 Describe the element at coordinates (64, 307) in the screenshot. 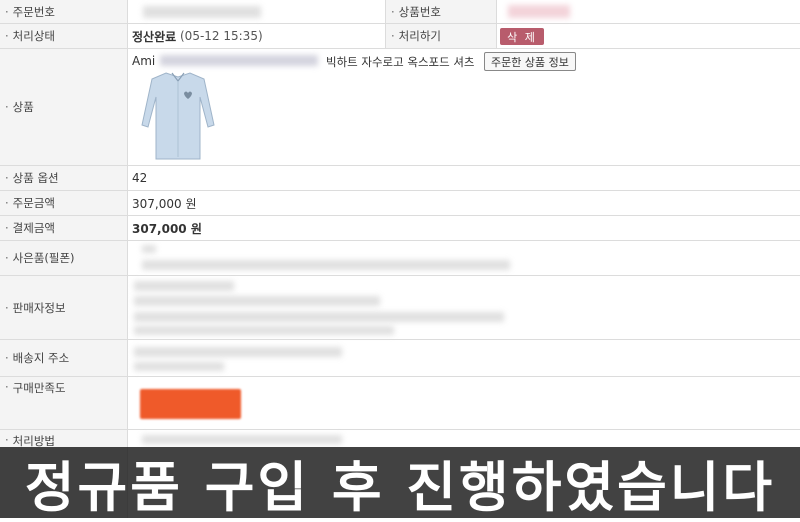

I see `seller-label: · 판매자정보` at that location.